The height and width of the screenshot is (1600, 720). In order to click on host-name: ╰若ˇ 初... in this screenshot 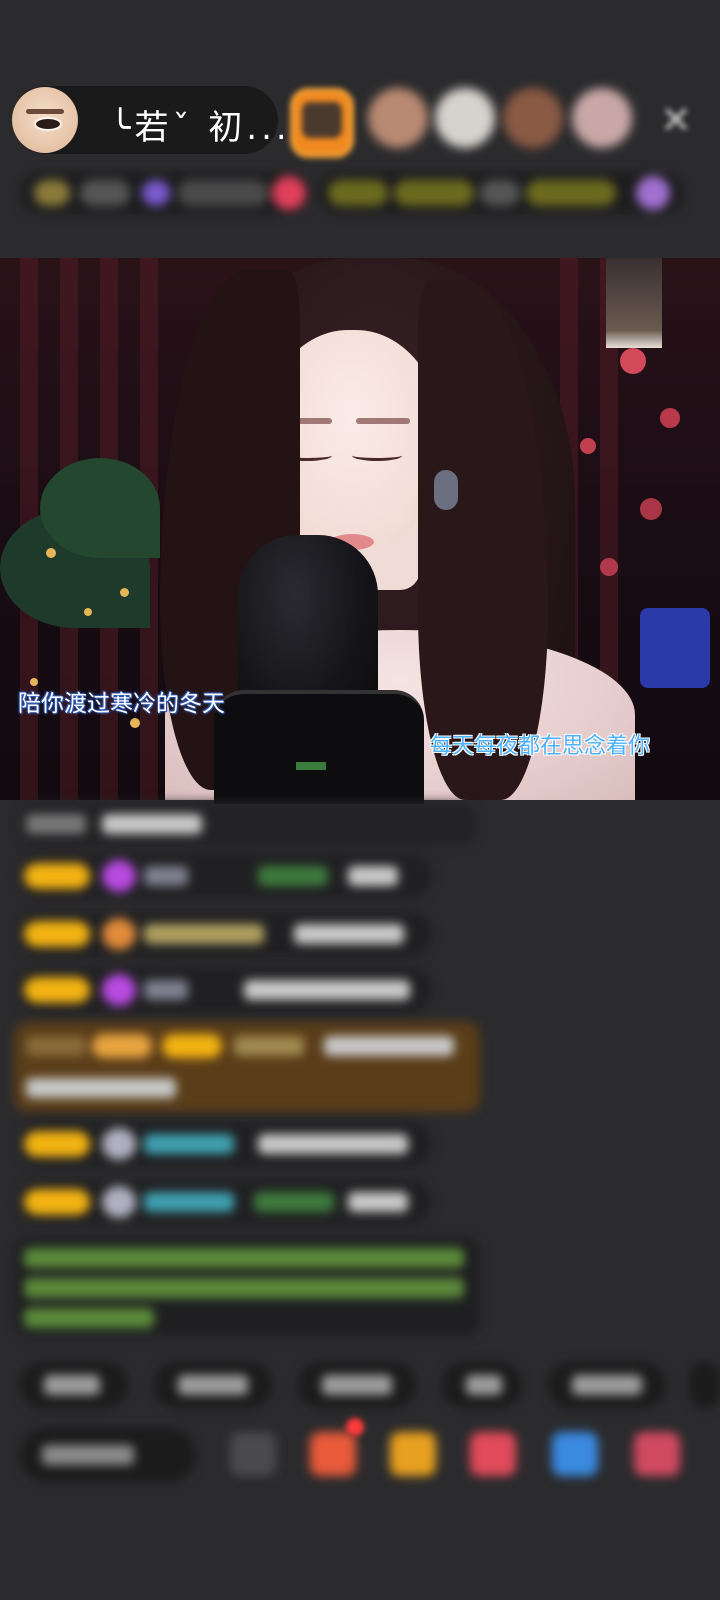, I will do `click(200, 128)`.